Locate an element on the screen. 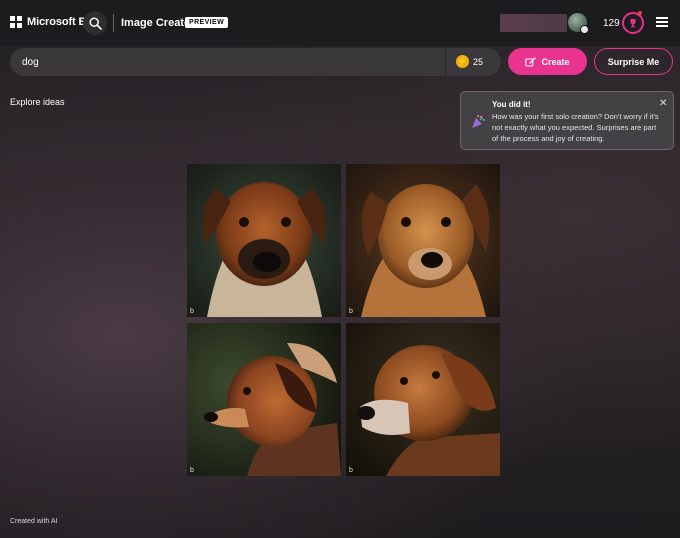 This screenshot has height=538, width=680. generated-image-2: b is located at coordinates (423, 240).